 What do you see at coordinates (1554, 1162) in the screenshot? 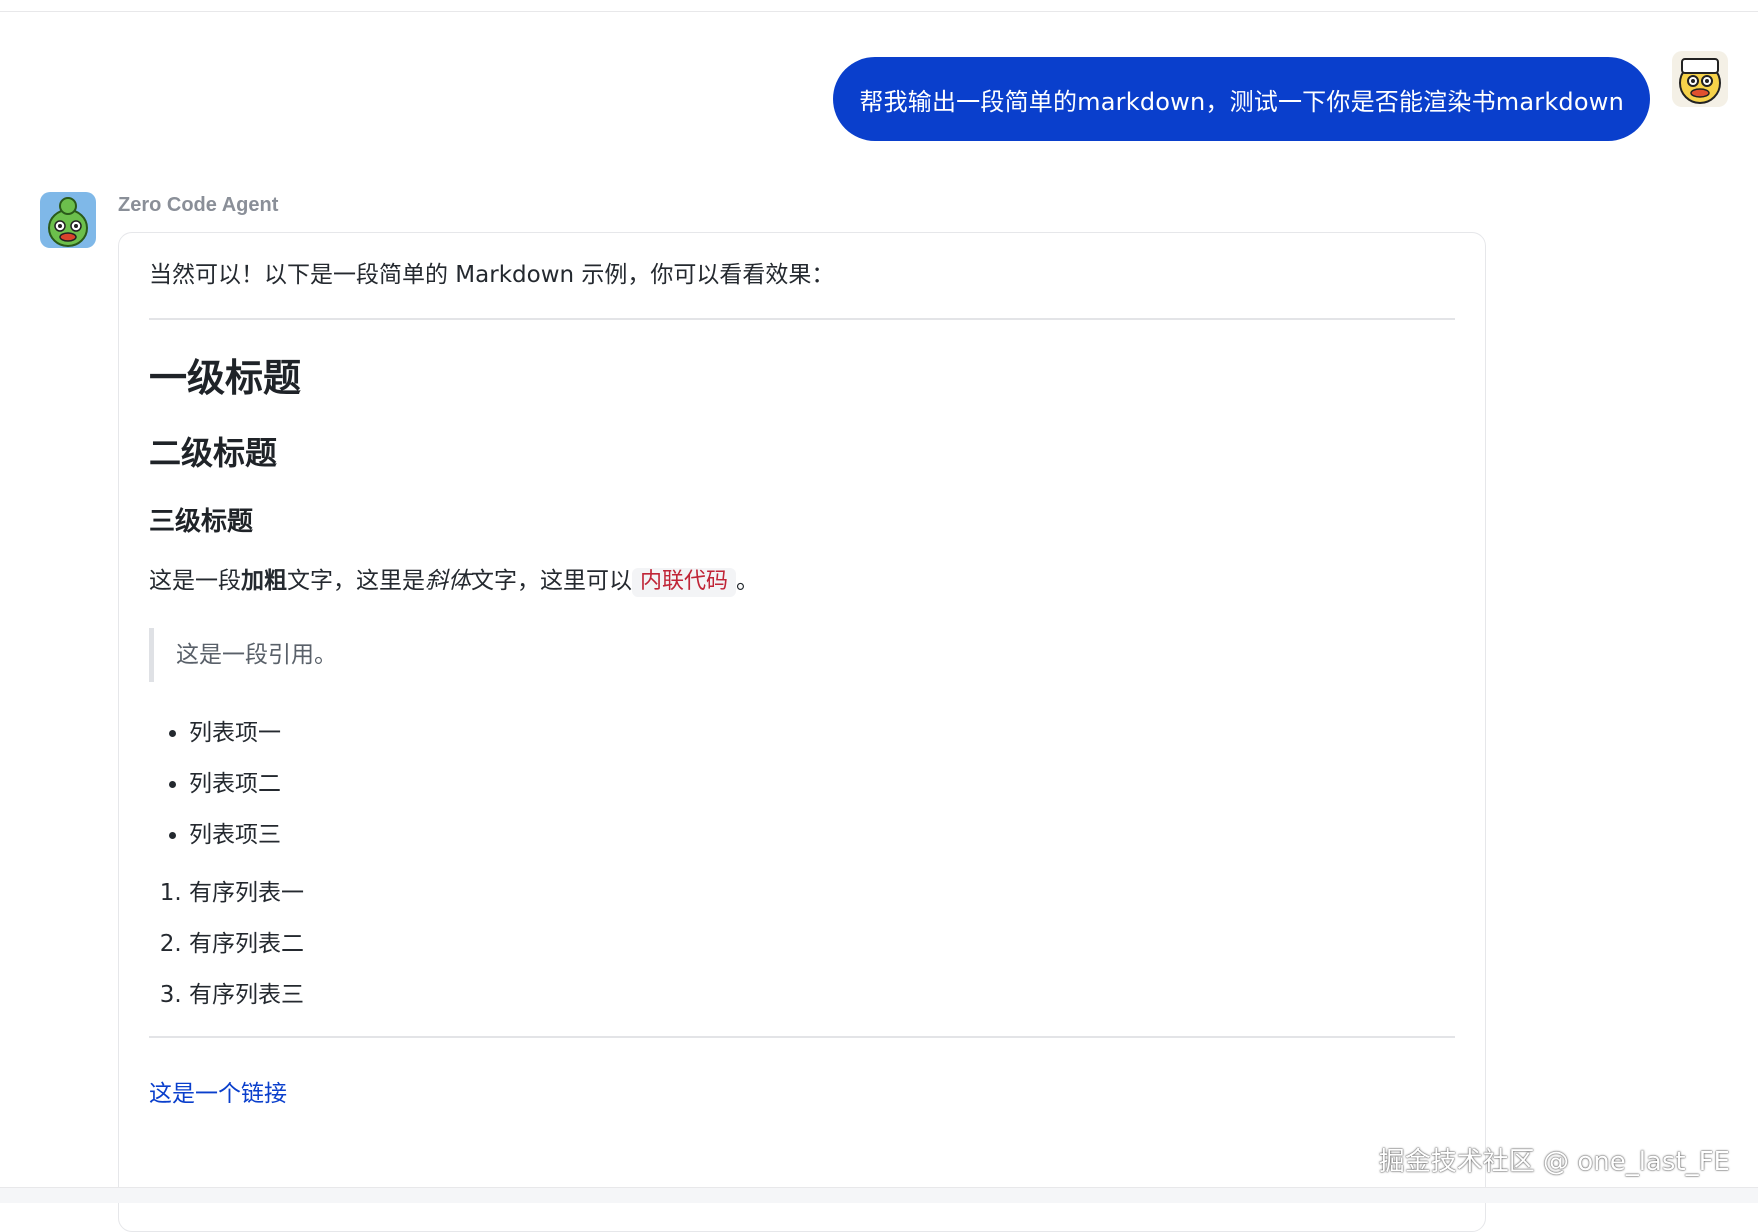
I see `watermark: 掘金技术社区 @ one_last_FE` at bounding box center [1554, 1162].